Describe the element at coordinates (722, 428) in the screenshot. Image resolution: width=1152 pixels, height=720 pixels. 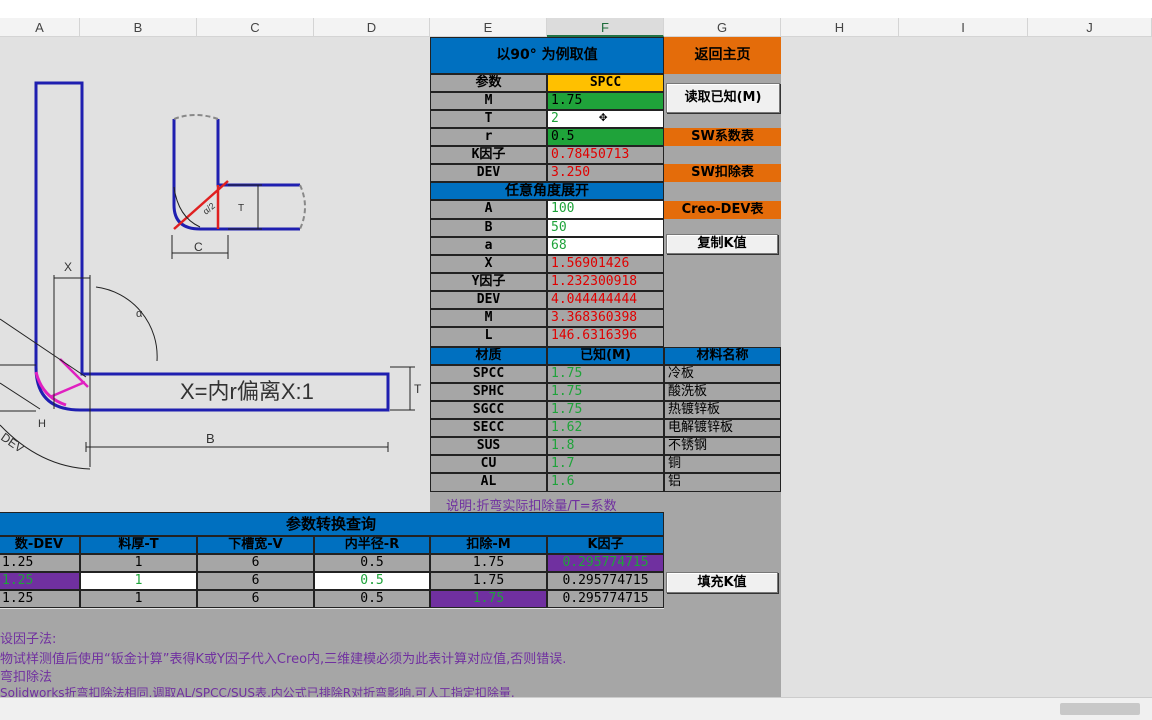
I see `material-name: 电解镀锌板` at that location.